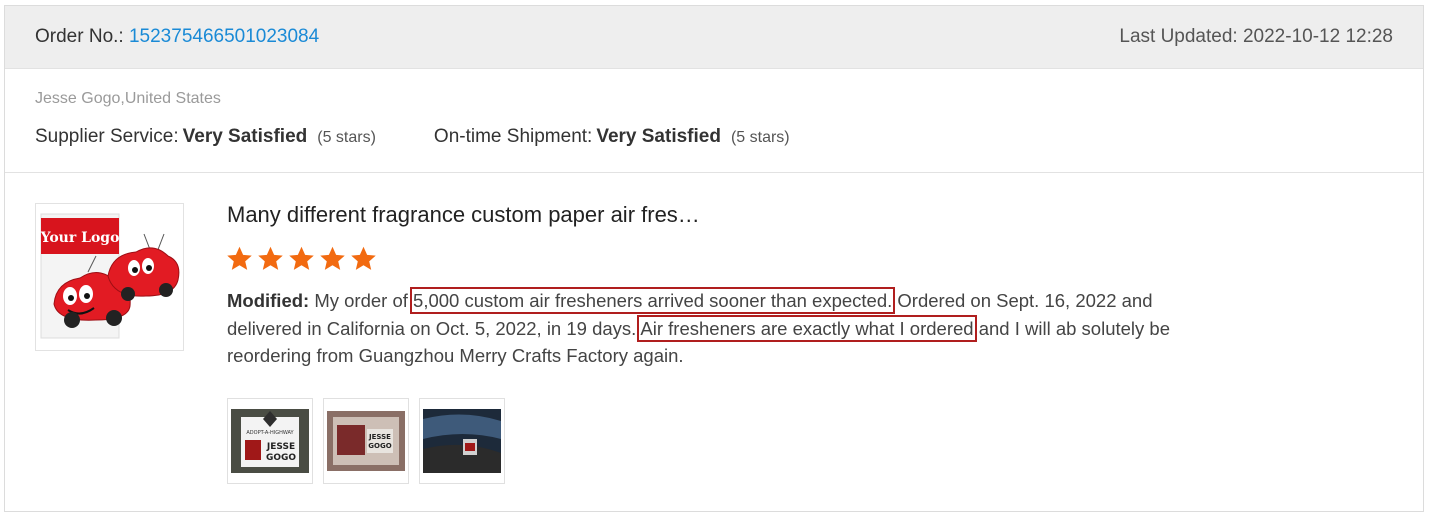  Describe the element at coordinates (658, 136) in the screenshot. I see `shipment-value: Very Satisfied` at that location.